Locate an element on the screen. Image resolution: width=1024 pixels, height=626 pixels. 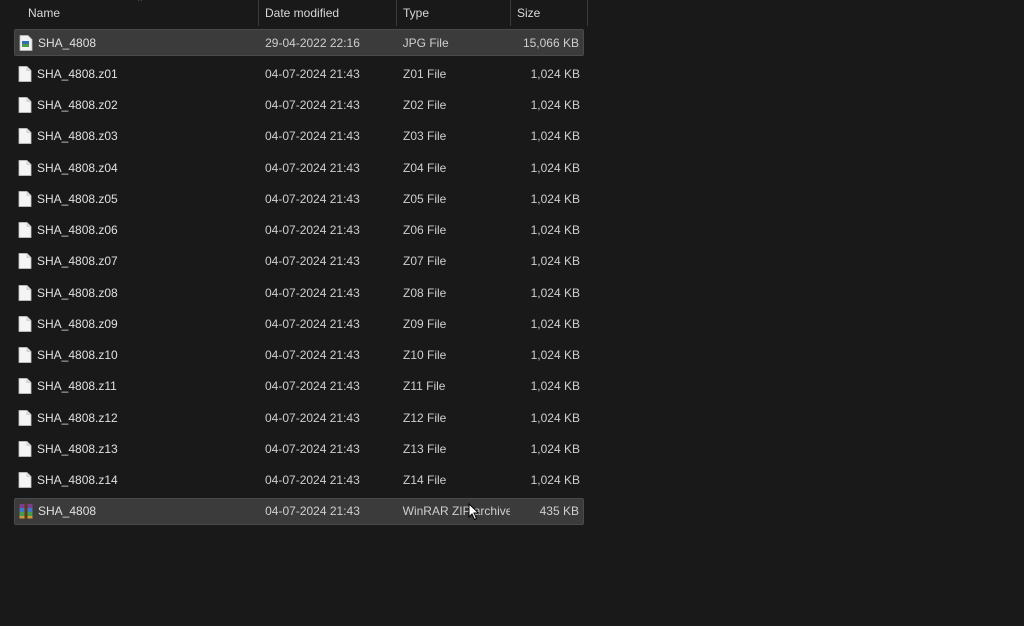
file-type: JPG File is located at coordinates (425, 42).